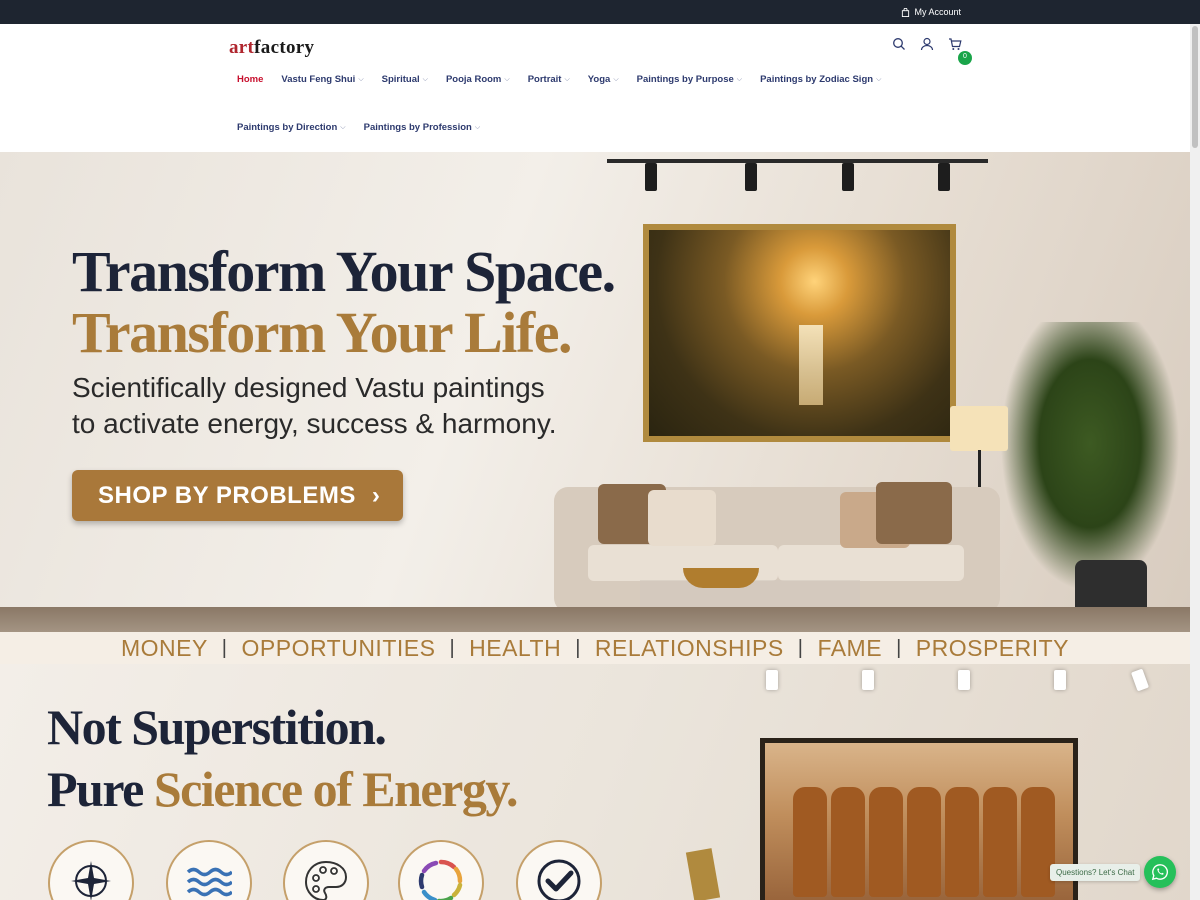 This screenshot has height=900, width=1200. I want to click on nav-item-paintings-by-purpose: Paintings by Purpose ⌵, so click(689, 79).